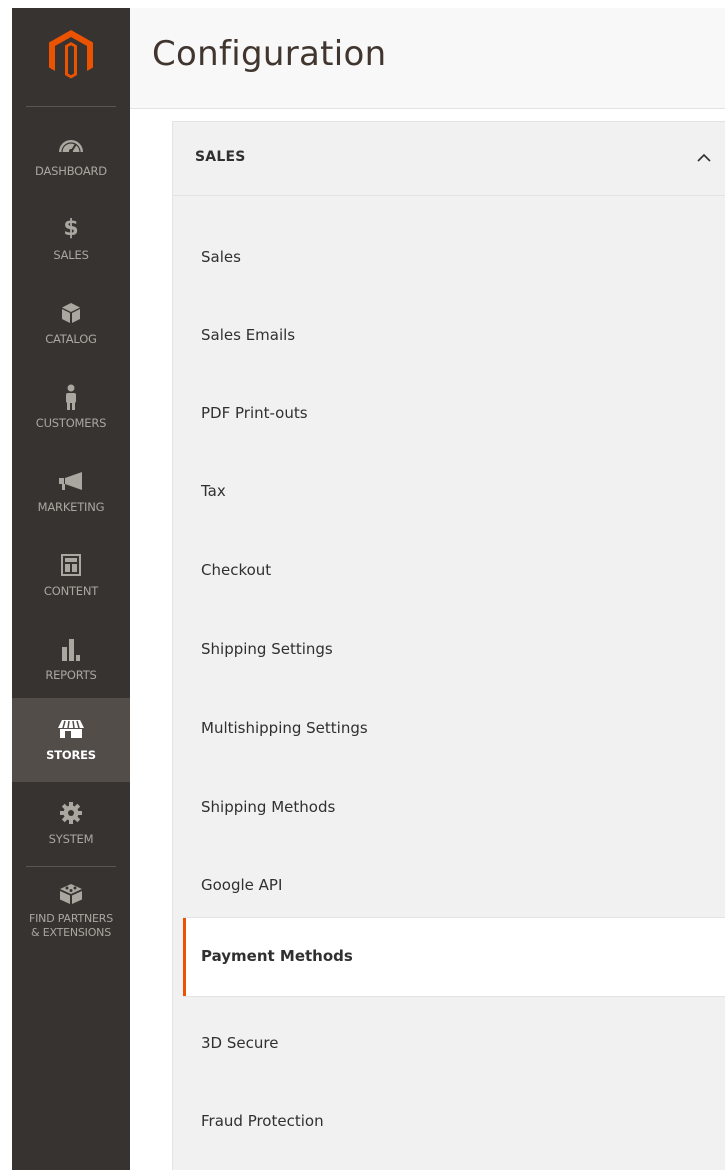 The width and height of the screenshot is (725, 1170). Describe the element at coordinates (71, 755) in the screenshot. I see `nav-stores-label: STORES` at that location.